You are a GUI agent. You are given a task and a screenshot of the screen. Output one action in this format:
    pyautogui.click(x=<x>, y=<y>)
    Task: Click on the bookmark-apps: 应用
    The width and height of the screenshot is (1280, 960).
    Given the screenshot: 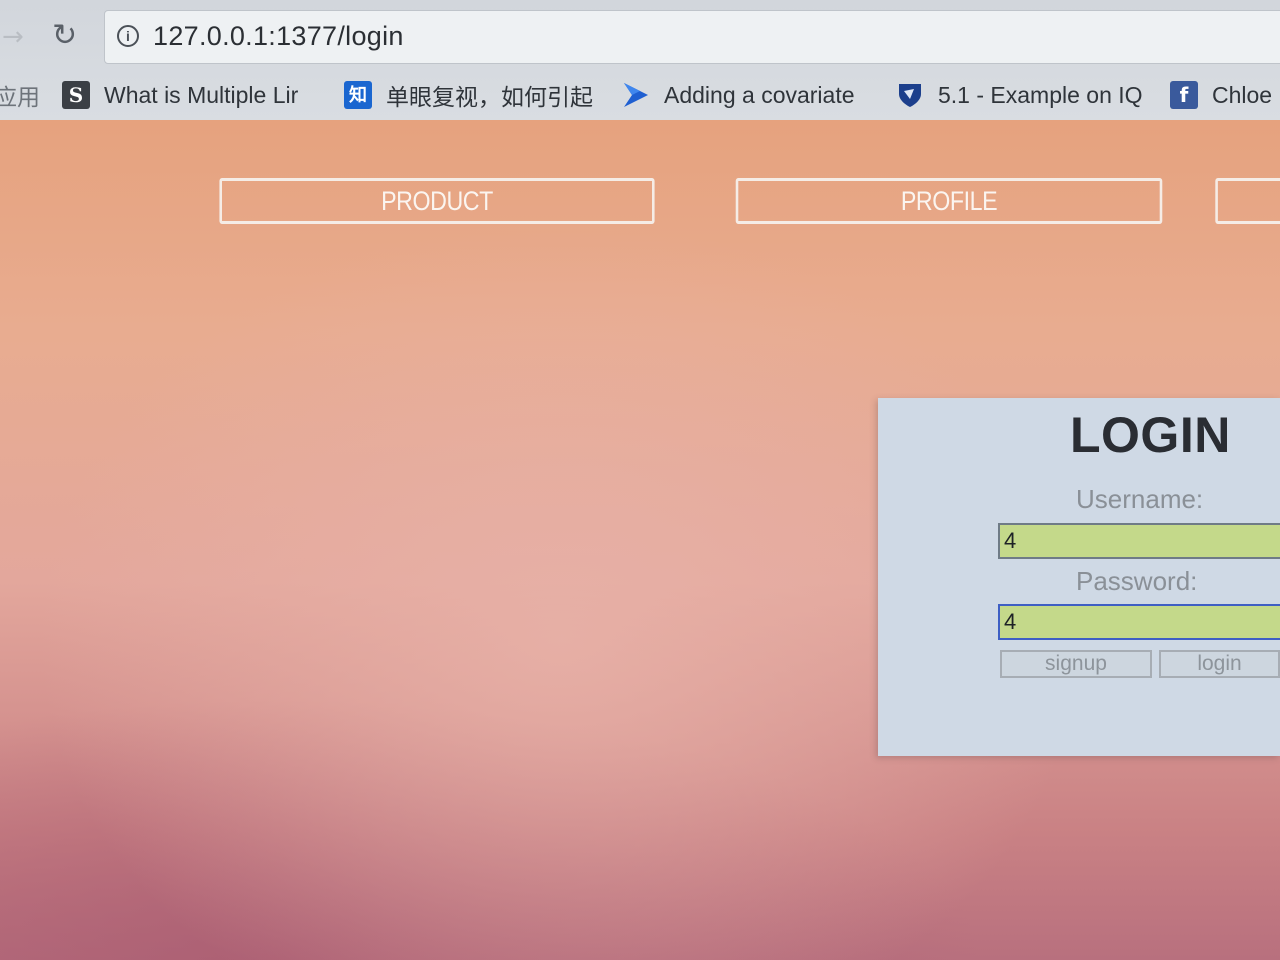 What is the action you would take?
    pyautogui.click(x=20, y=95)
    